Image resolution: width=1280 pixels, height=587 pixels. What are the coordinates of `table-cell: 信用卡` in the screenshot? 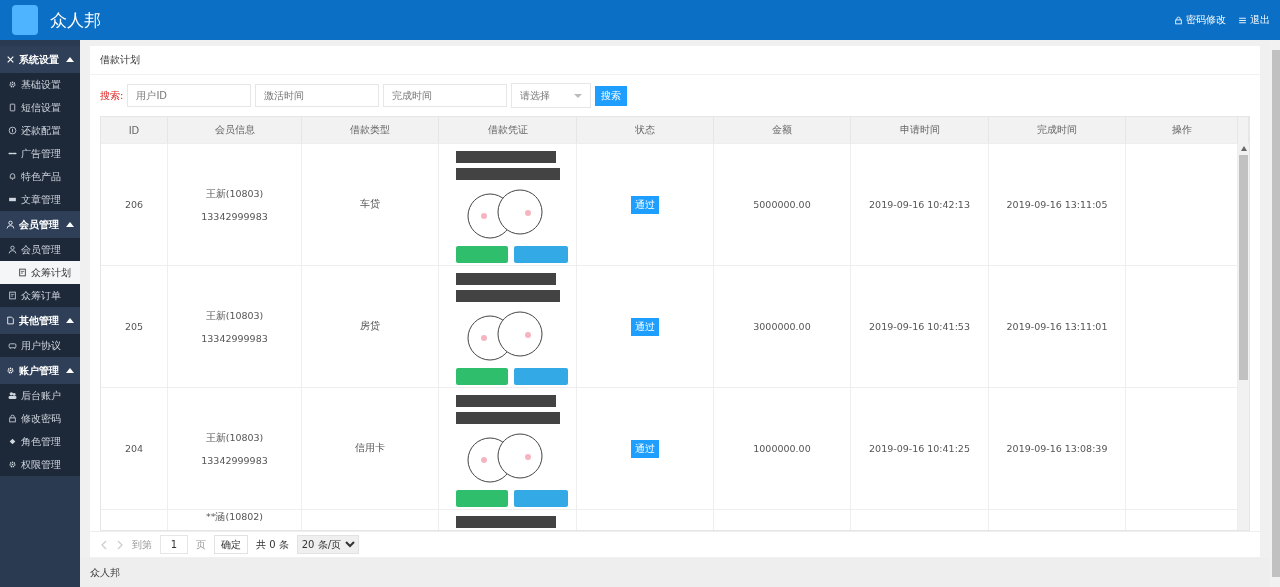 It's located at (370, 448).